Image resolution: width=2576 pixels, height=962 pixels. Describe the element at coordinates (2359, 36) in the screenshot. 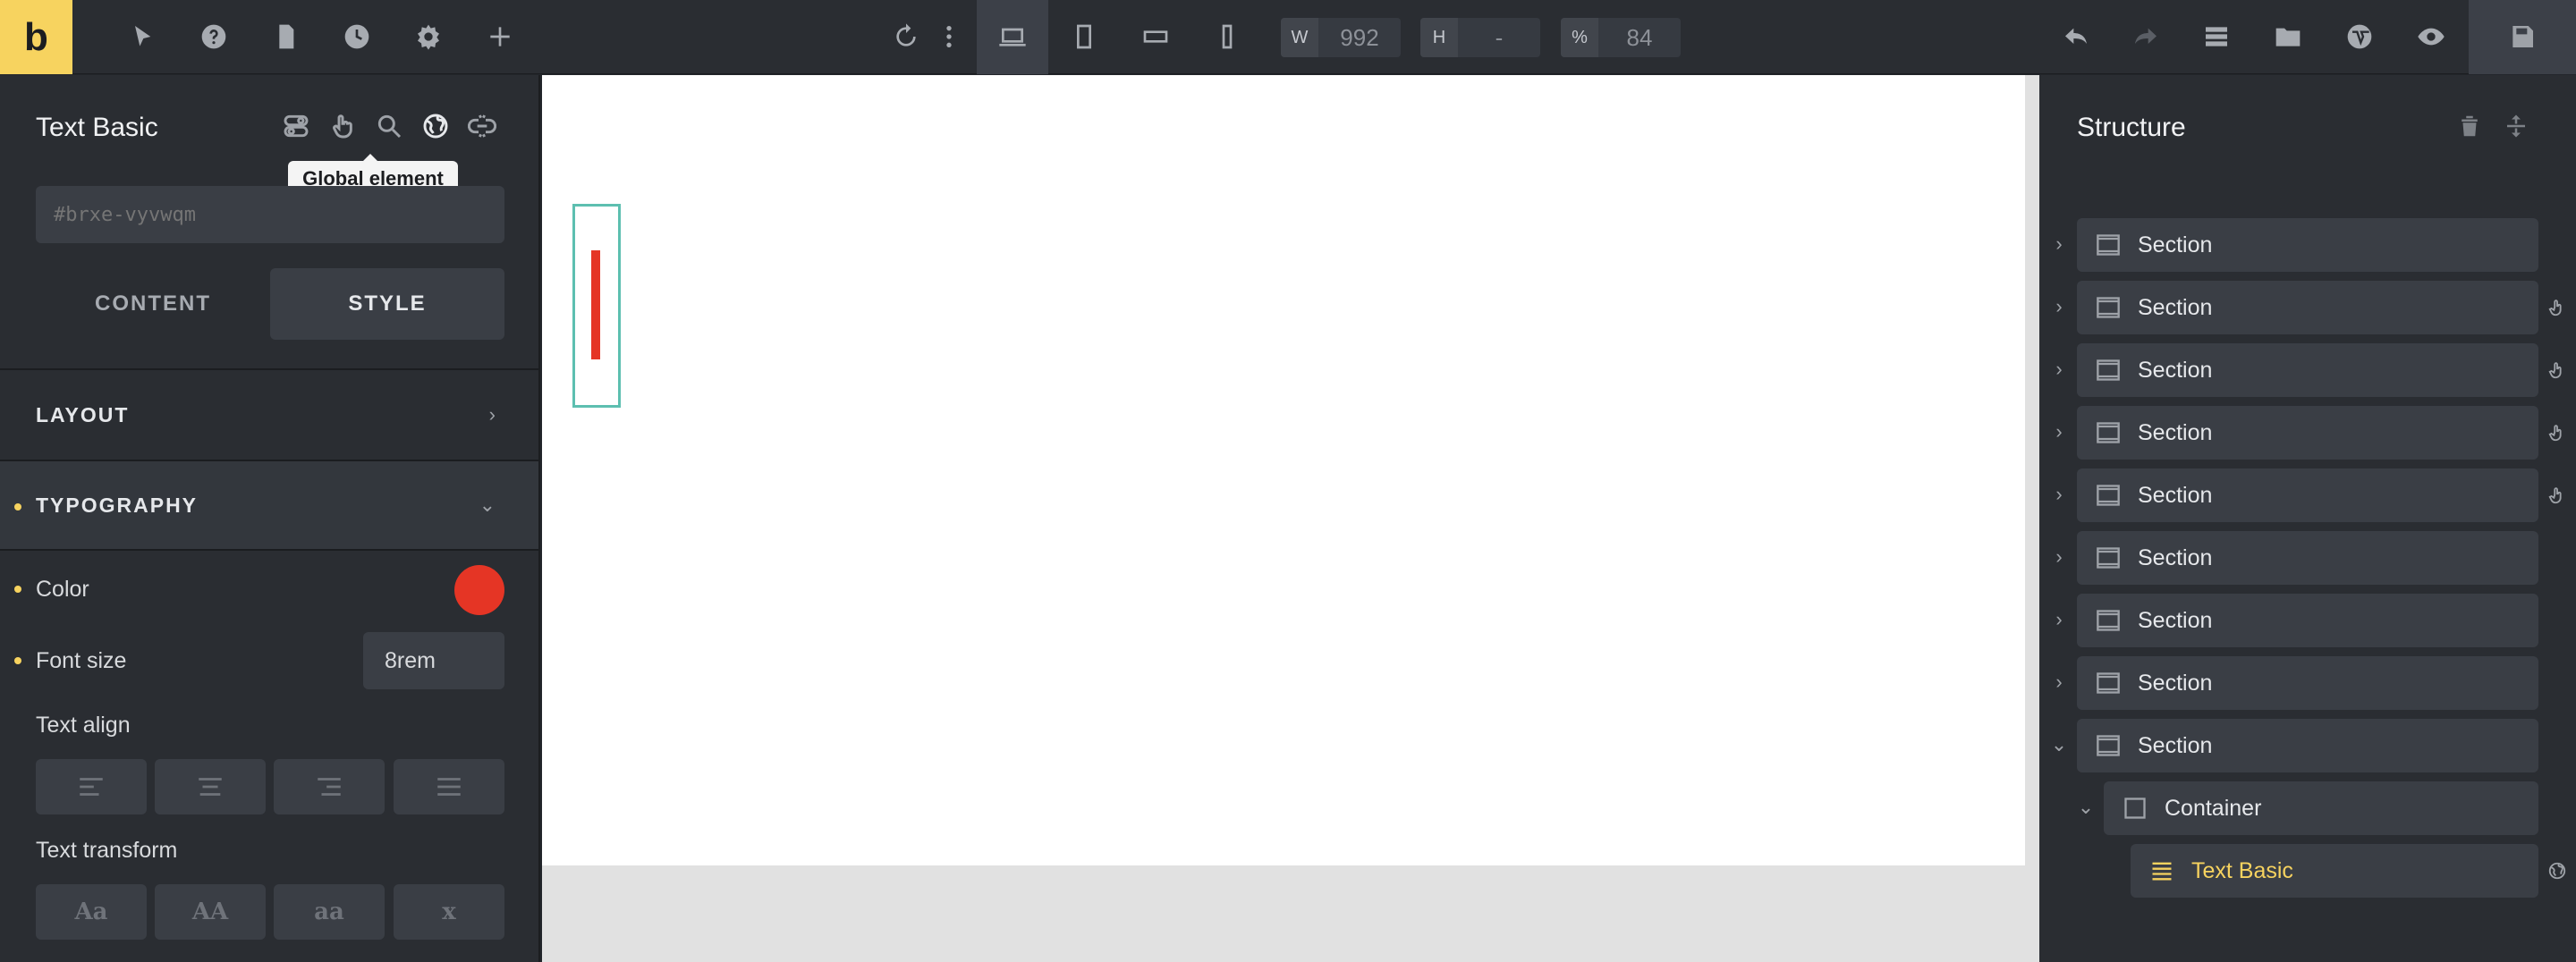

I see `wordpress-icon` at that location.